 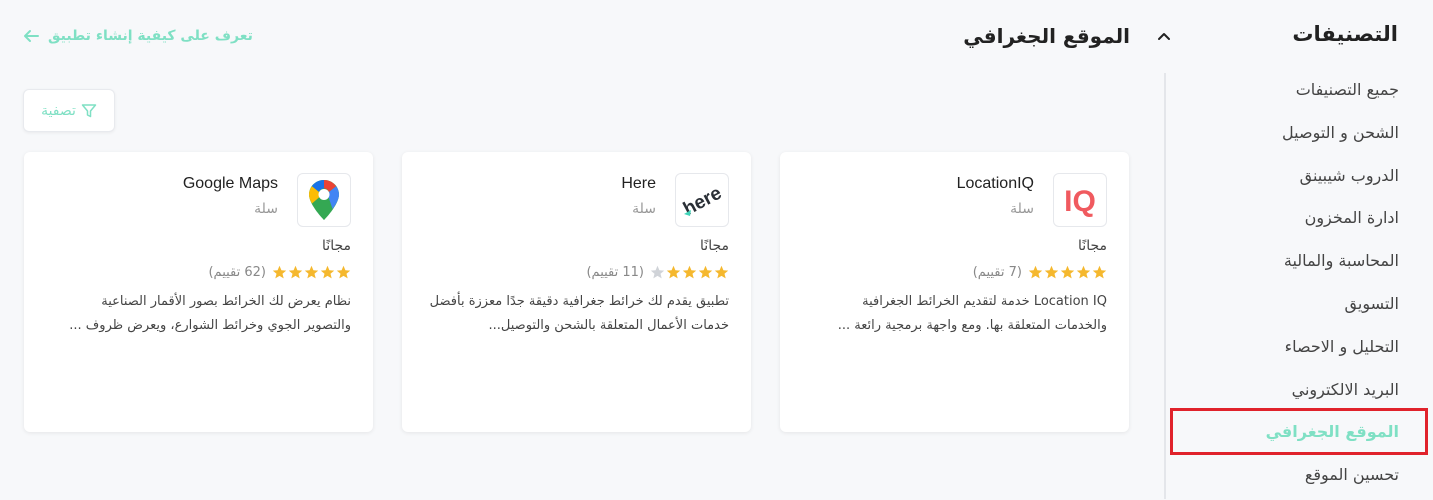 I want to click on rating-row: (62 تقييم), so click(x=279, y=272).